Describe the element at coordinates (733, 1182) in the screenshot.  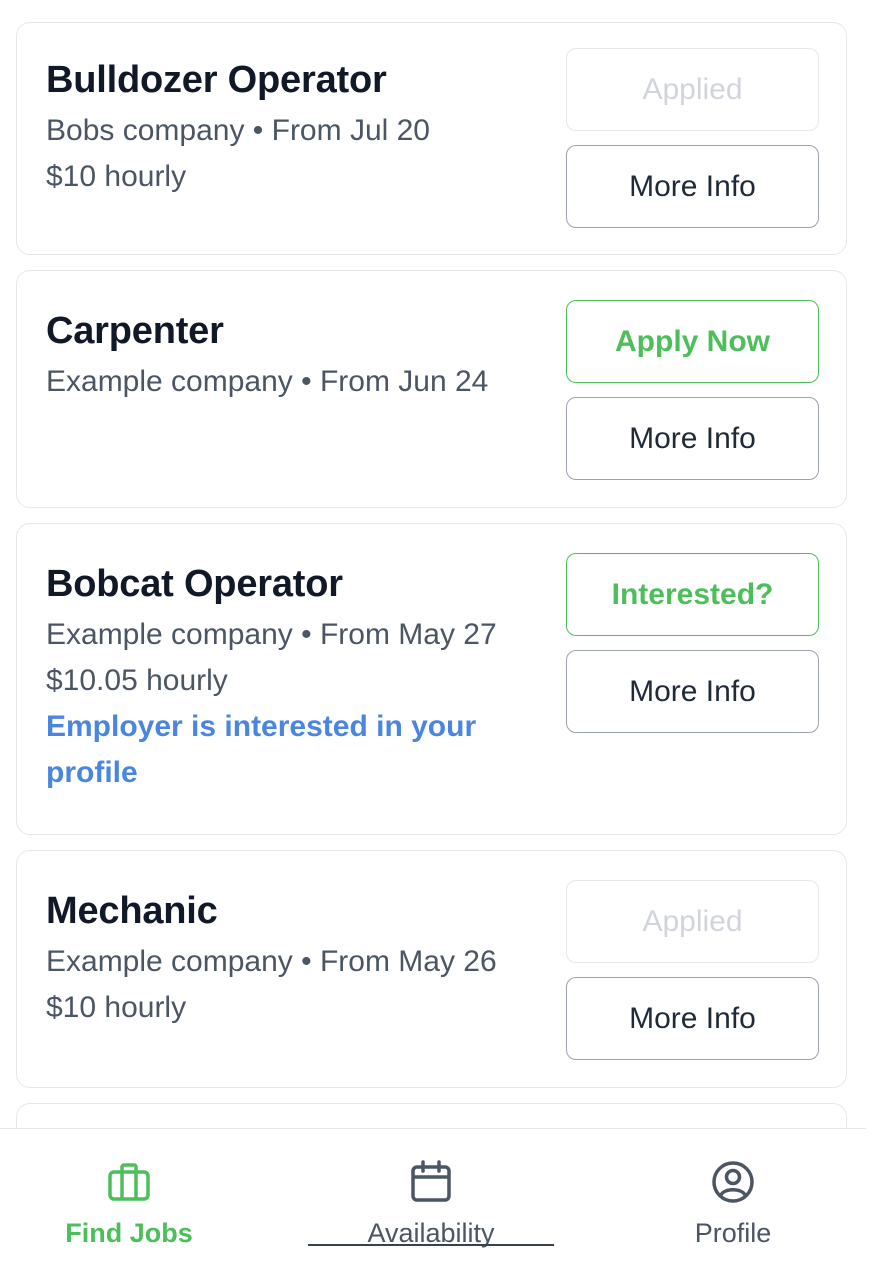
I see `user-circle-icon` at that location.